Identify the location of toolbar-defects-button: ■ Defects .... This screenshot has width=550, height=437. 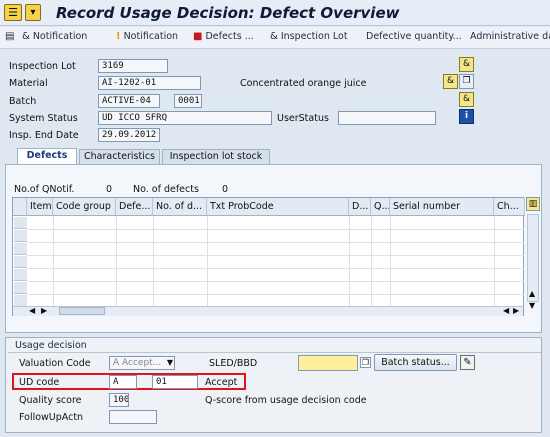
(223, 36).